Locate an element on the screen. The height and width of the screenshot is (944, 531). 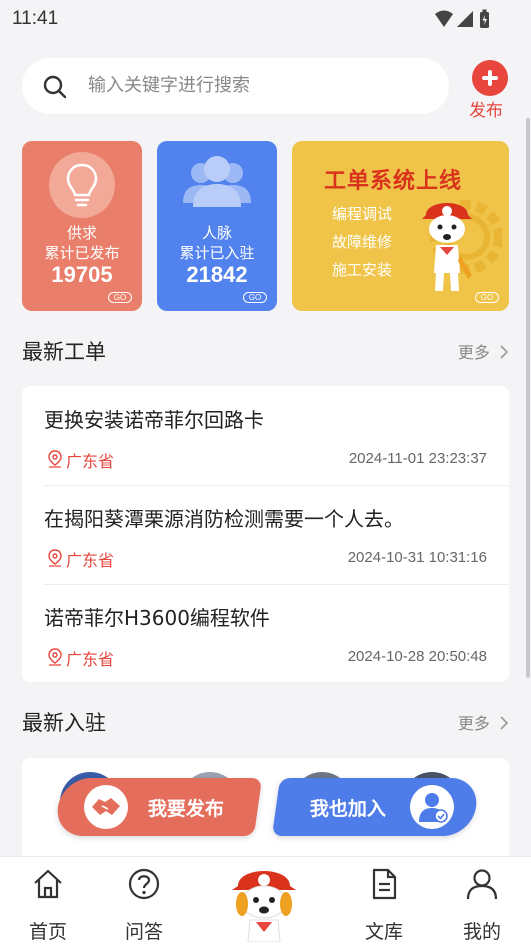
contacts-card: 人脉 累计已入驻 21842 GO is located at coordinates (217, 226).